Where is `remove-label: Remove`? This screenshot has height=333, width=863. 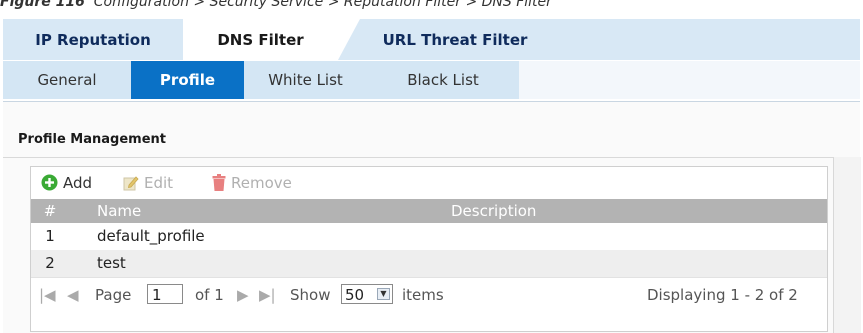 remove-label: Remove is located at coordinates (261, 183).